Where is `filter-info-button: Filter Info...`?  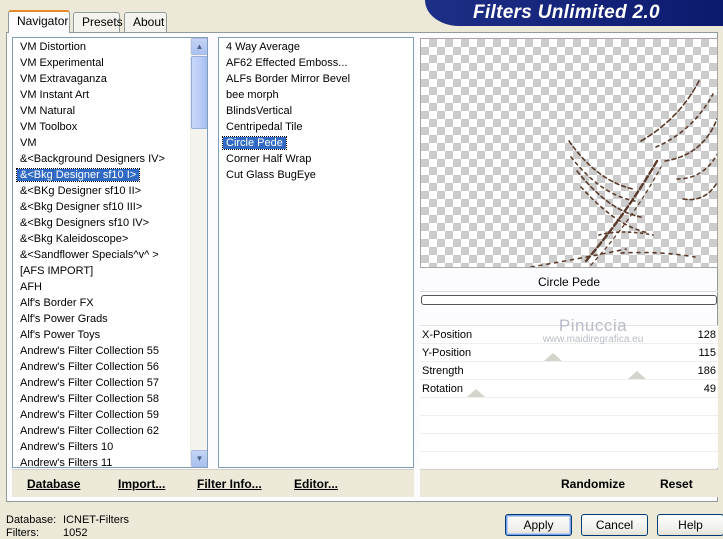 filter-info-button: Filter Info... is located at coordinates (229, 484).